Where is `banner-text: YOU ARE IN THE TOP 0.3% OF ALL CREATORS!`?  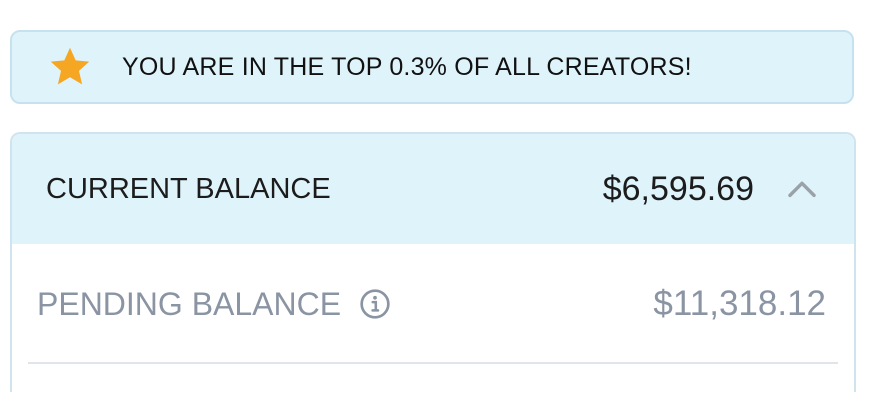 banner-text: YOU ARE IN THE TOP 0.3% OF ALL CREATORS! is located at coordinates (407, 66).